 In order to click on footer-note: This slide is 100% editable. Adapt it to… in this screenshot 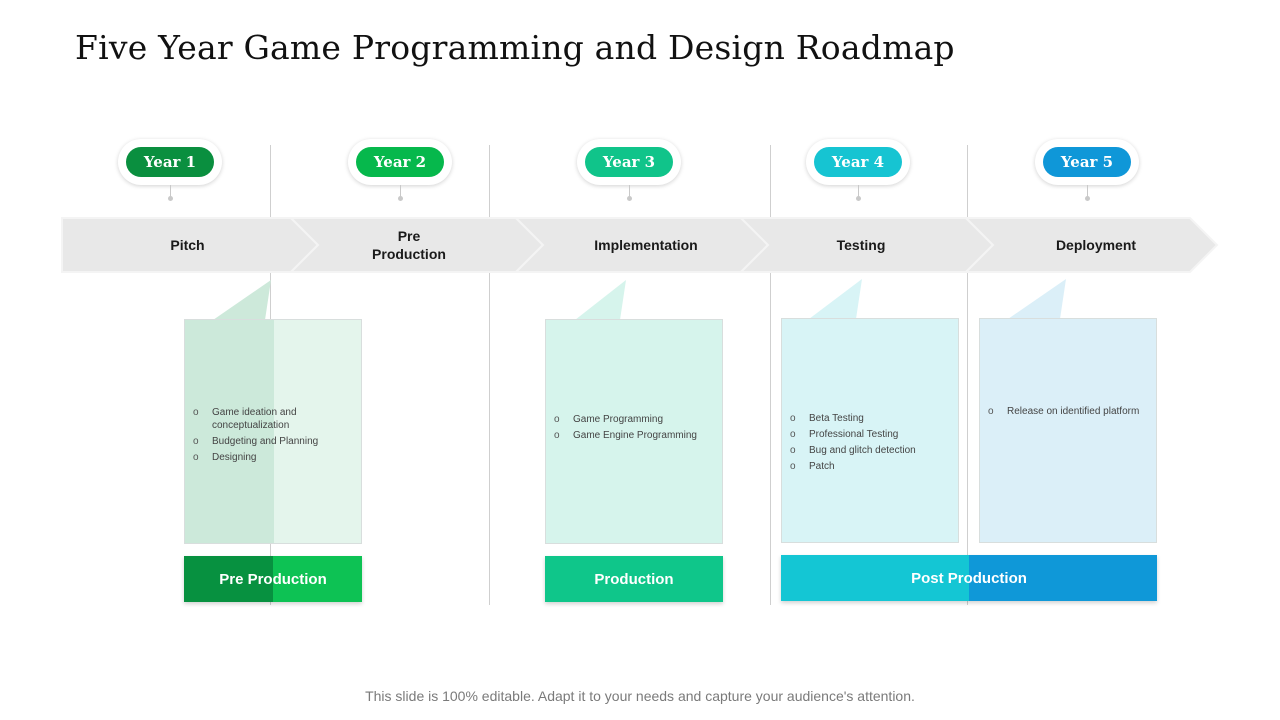, I will do `click(640, 696)`.